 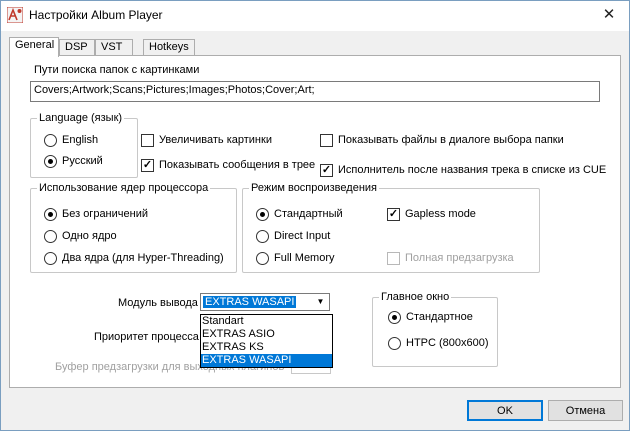 What do you see at coordinates (80, 140) in the screenshot?
I see `language-english-label: English` at bounding box center [80, 140].